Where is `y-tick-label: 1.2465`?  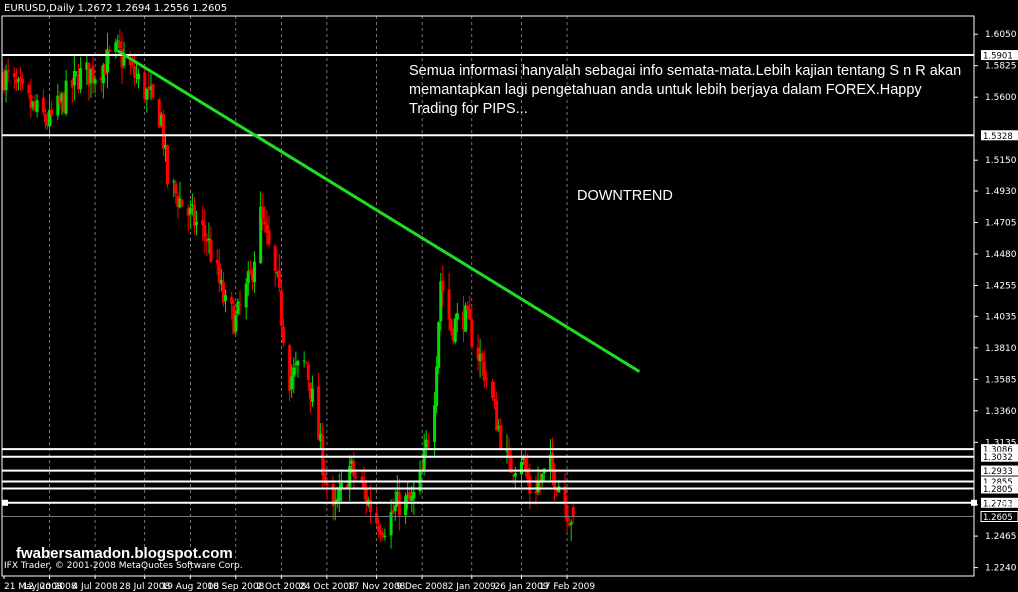 y-tick-label: 1.2465 is located at coordinates (1001, 537).